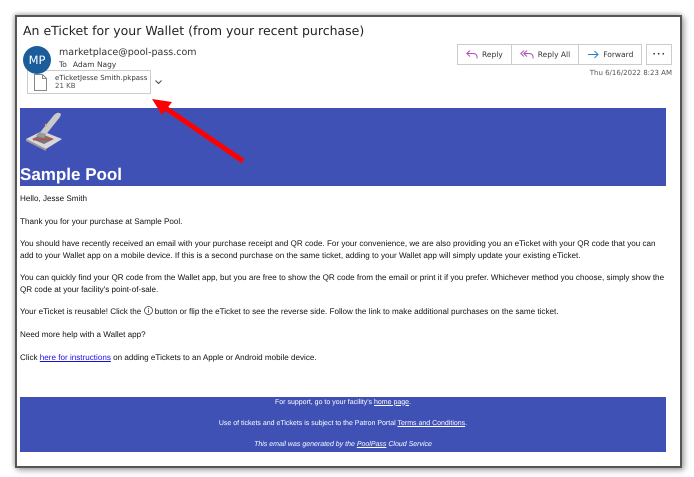 The image size is (694, 477). Describe the element at coordinates (40, 82) in the screenshot. I see `file-icon` at that location.